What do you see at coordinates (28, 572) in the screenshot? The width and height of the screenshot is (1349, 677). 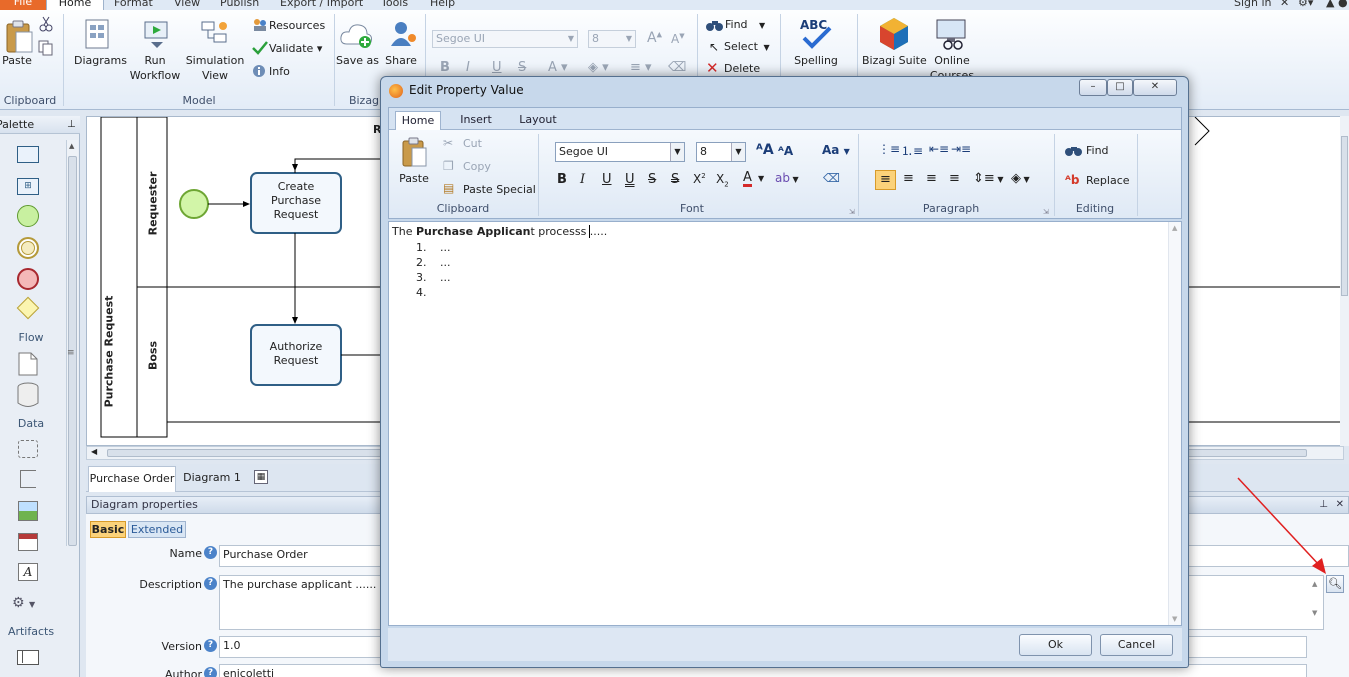 I see `text-shape-icon: A` at bounding box center [28, 572].